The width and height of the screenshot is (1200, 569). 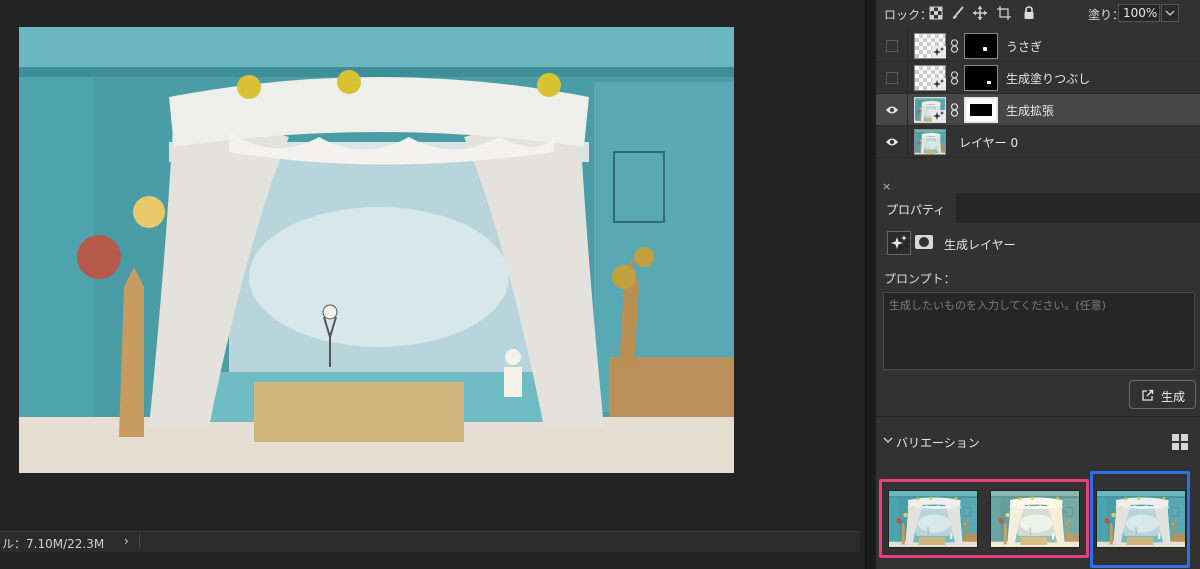 I want to click on layer-name: 生成塗りつぶし, so click(x=1048, y=79).